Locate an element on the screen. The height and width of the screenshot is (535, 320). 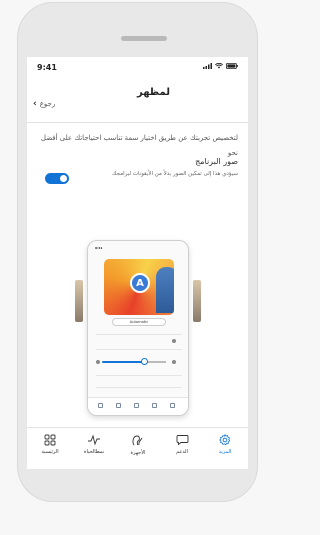
nav-more: المزيد is located at coordinates (225, 449).